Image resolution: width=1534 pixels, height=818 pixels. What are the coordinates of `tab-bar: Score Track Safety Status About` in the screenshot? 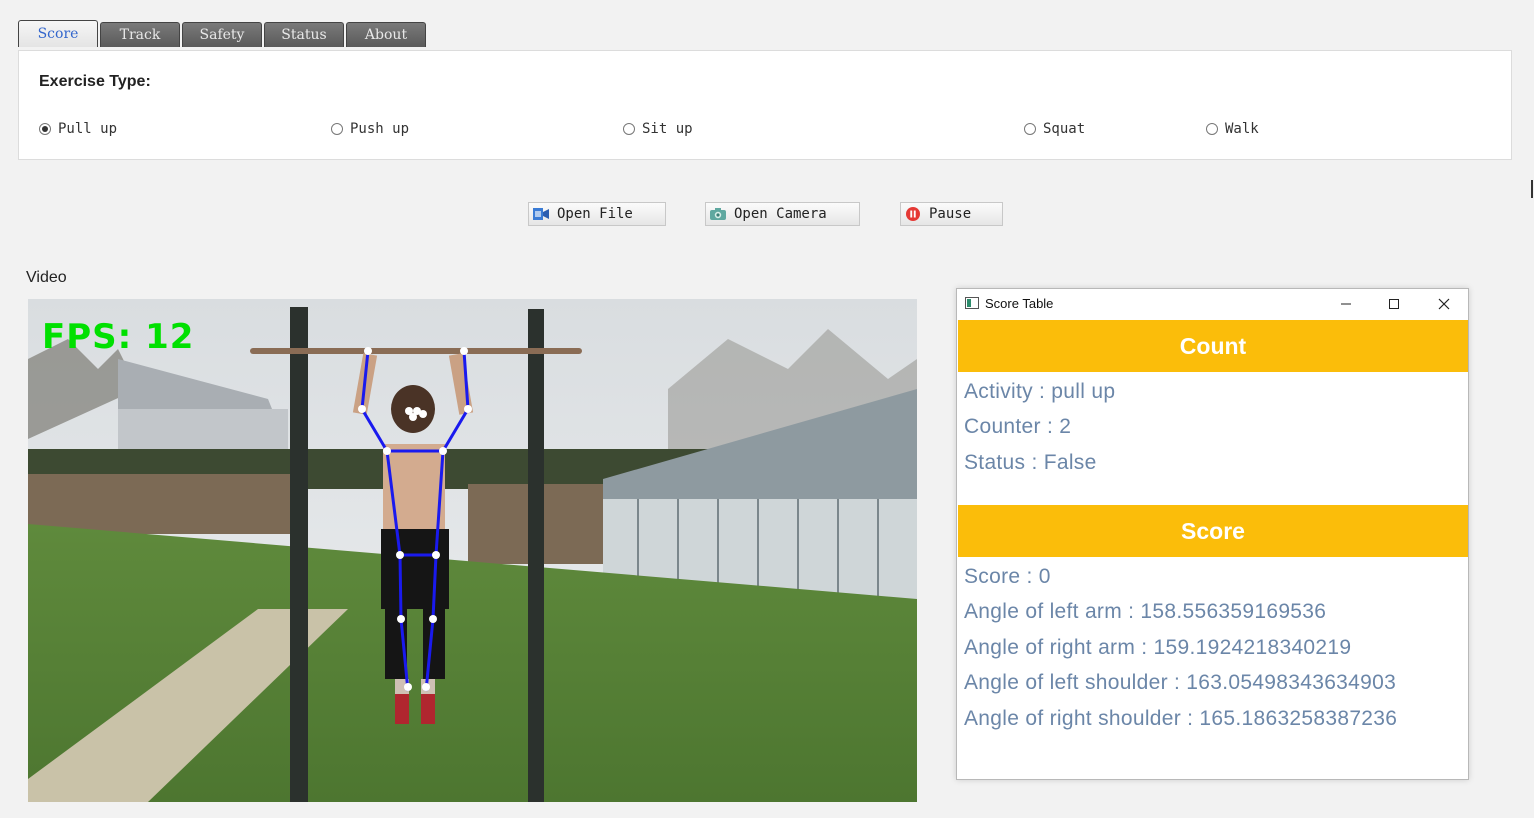 It's located at (222, 34).